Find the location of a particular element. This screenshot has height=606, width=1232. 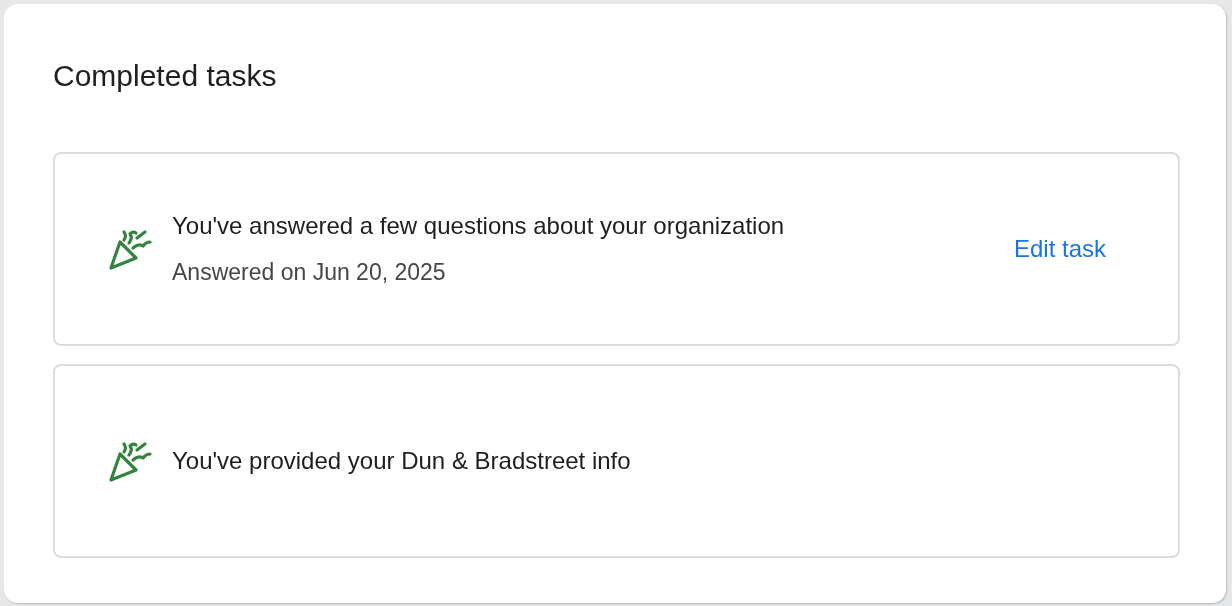

task-title: You've provided your Dun & Bradstreet info is located at coordinates (402, 461).